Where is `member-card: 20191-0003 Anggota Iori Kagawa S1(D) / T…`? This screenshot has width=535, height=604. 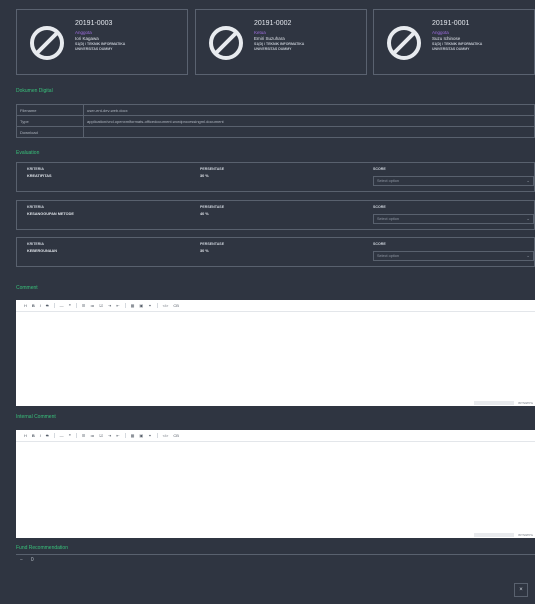 member-card: 20191-0003 Anggota Iori Kagawa S1(D) / T… is located at coordinates (102, 42).